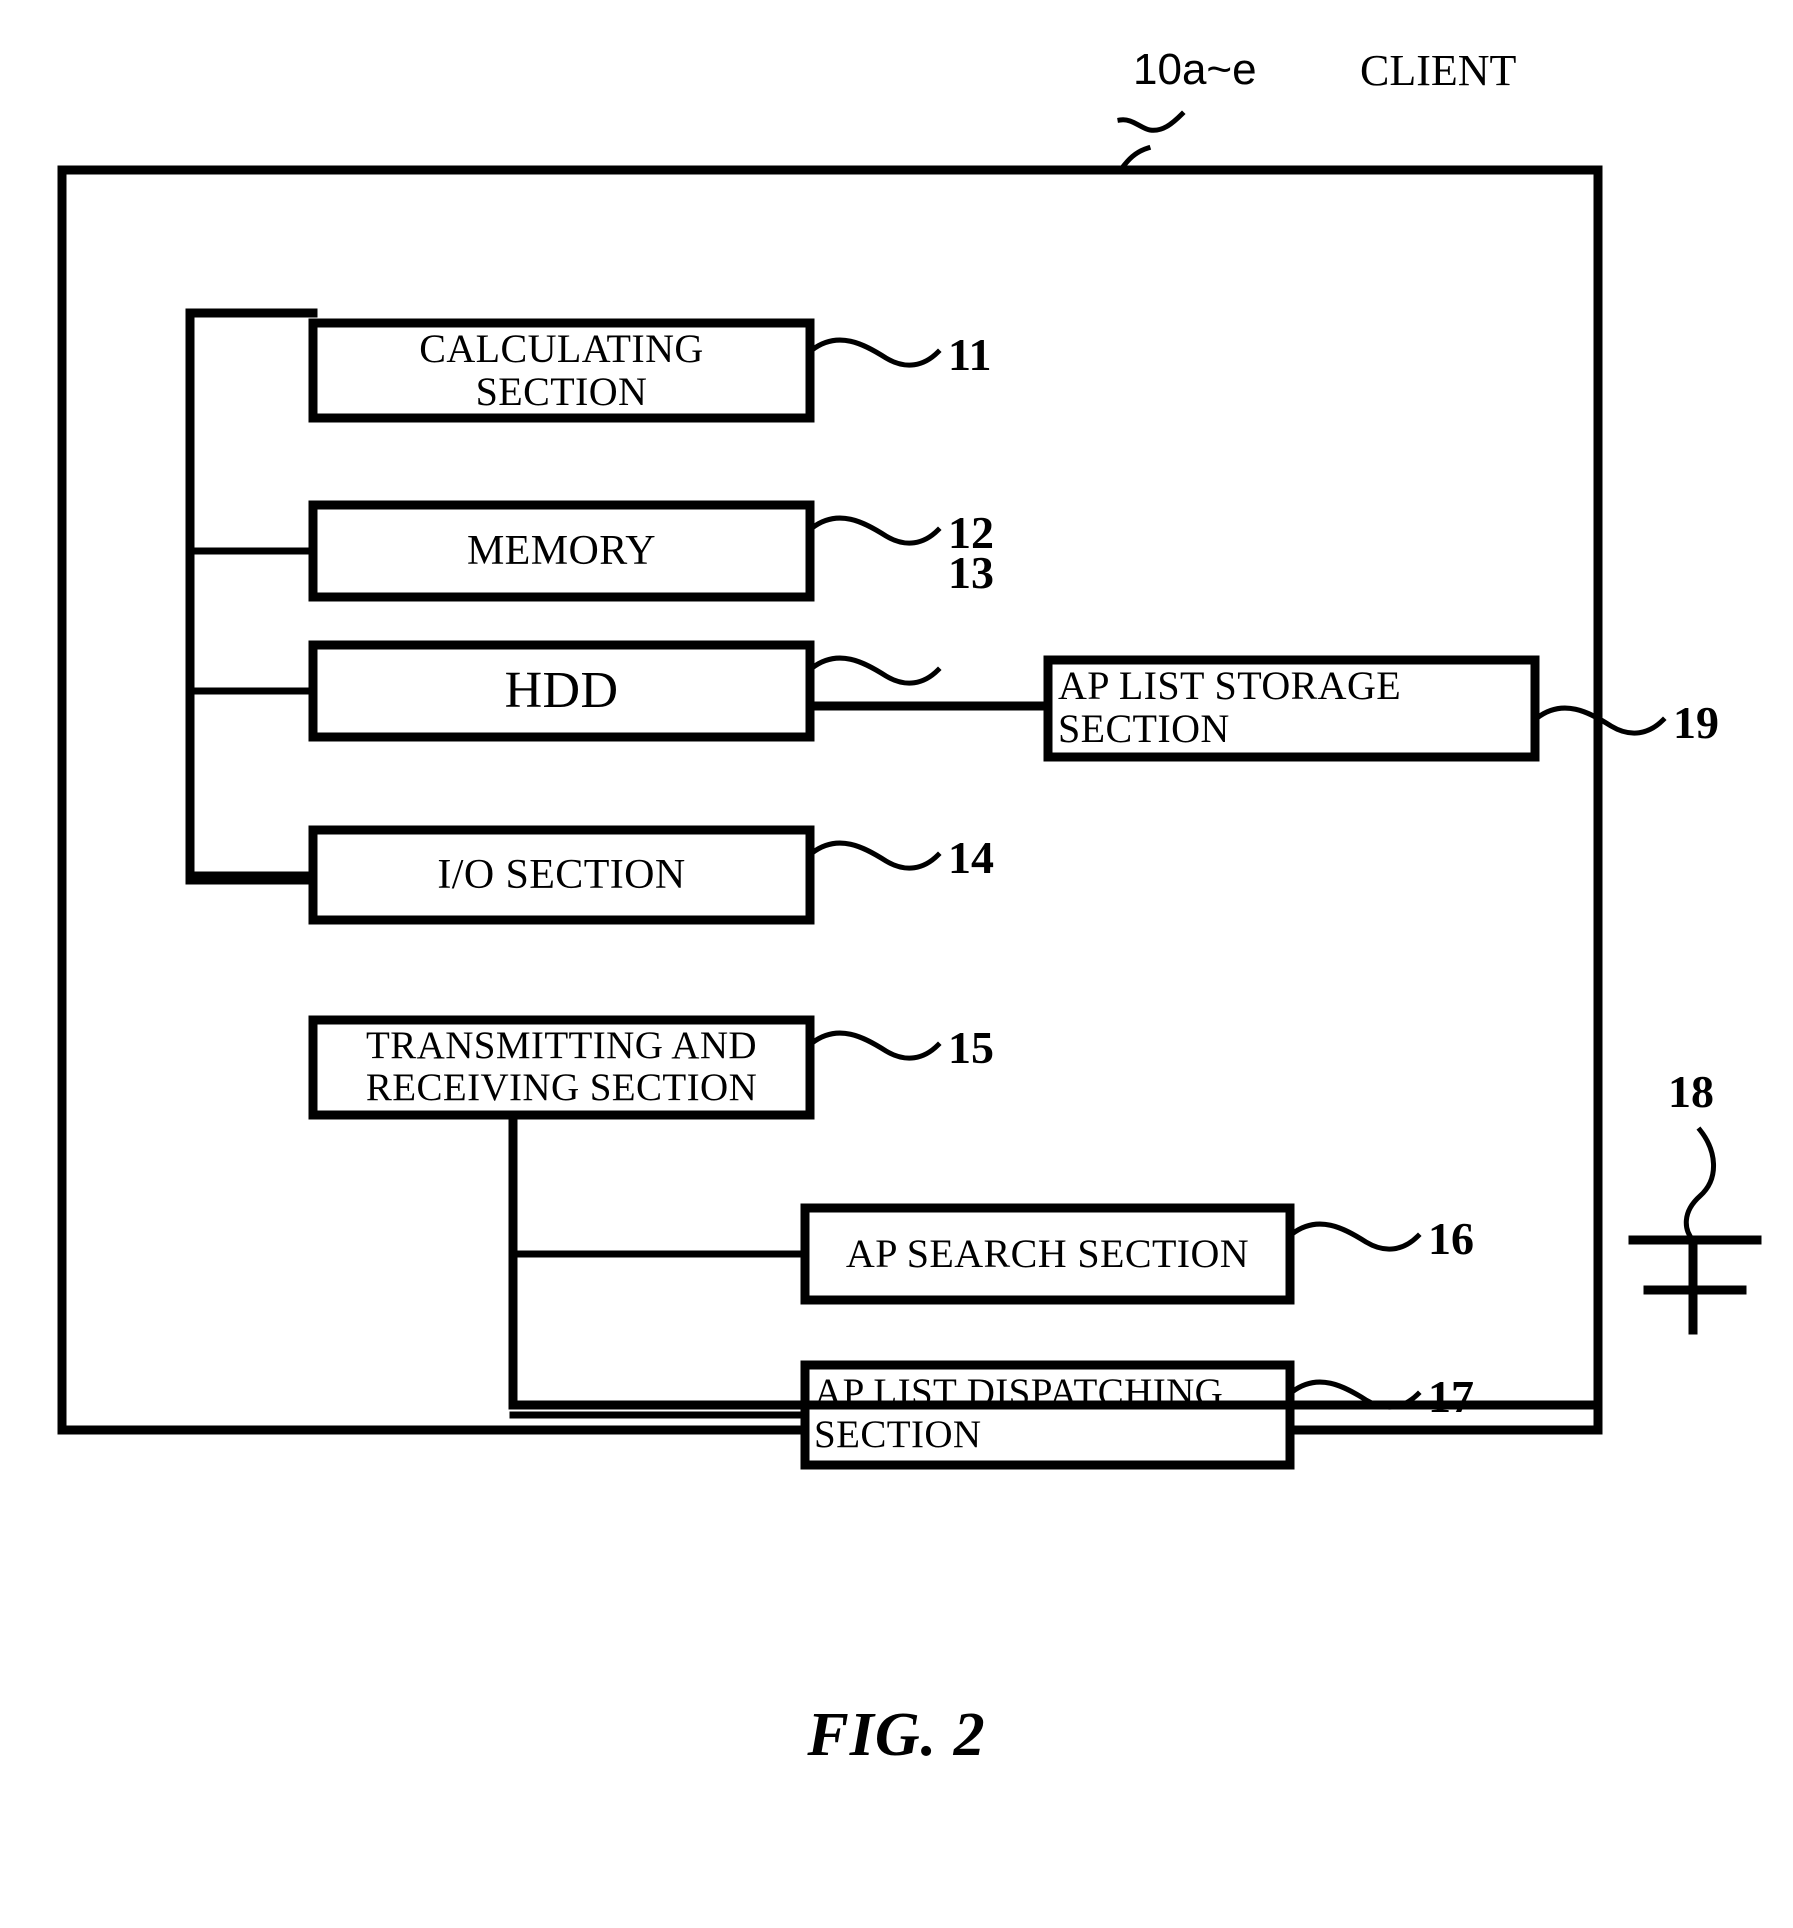 This screenshot has height=1928, width=1793. Describe the element at coordinates (1438, 70) in the screenshot. I see `client-title-label: CLIENT` at that location.